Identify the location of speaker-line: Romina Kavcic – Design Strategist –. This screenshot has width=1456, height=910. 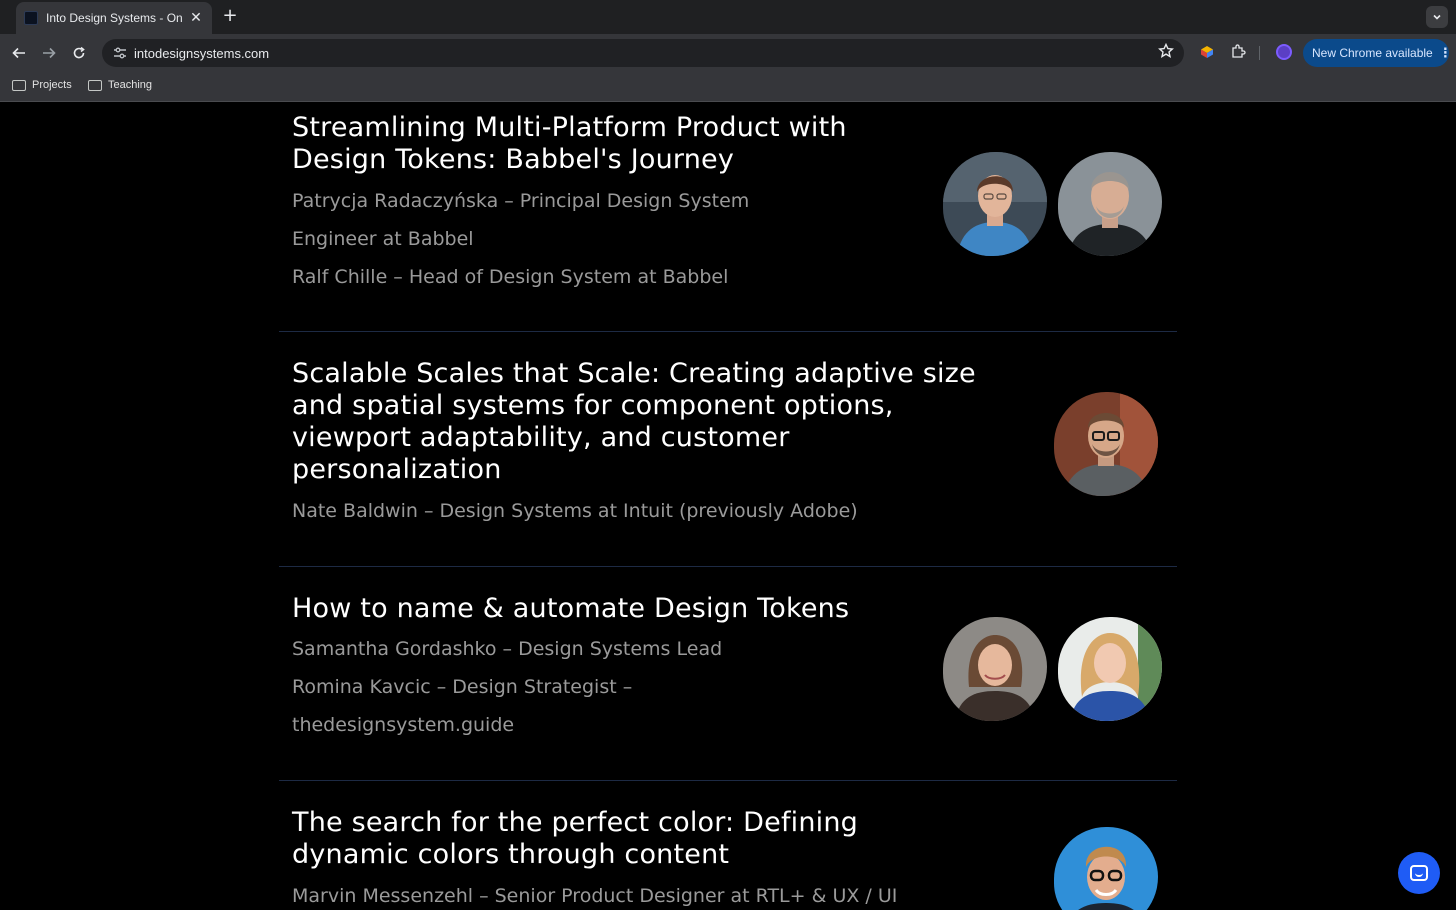
(462, 687).